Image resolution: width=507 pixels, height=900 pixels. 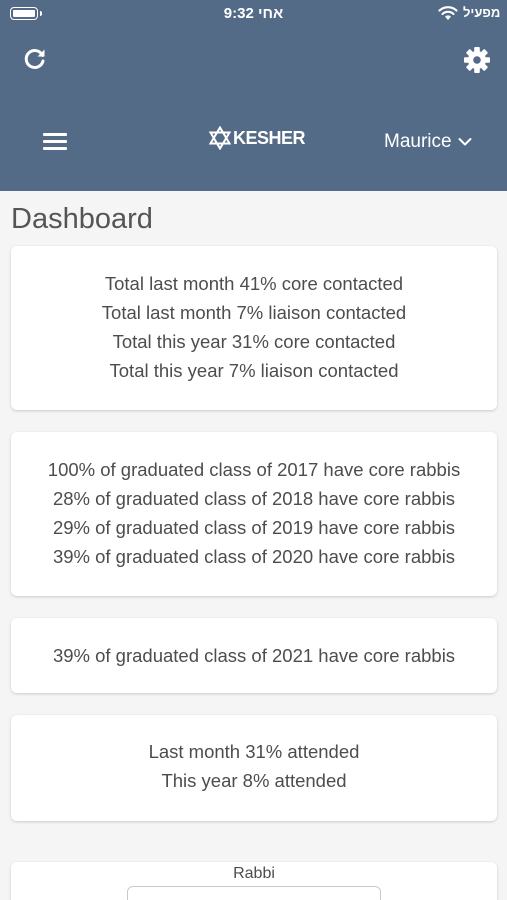 I want to click on rabbi-label: Rabbi, so click(x=254, y=873).